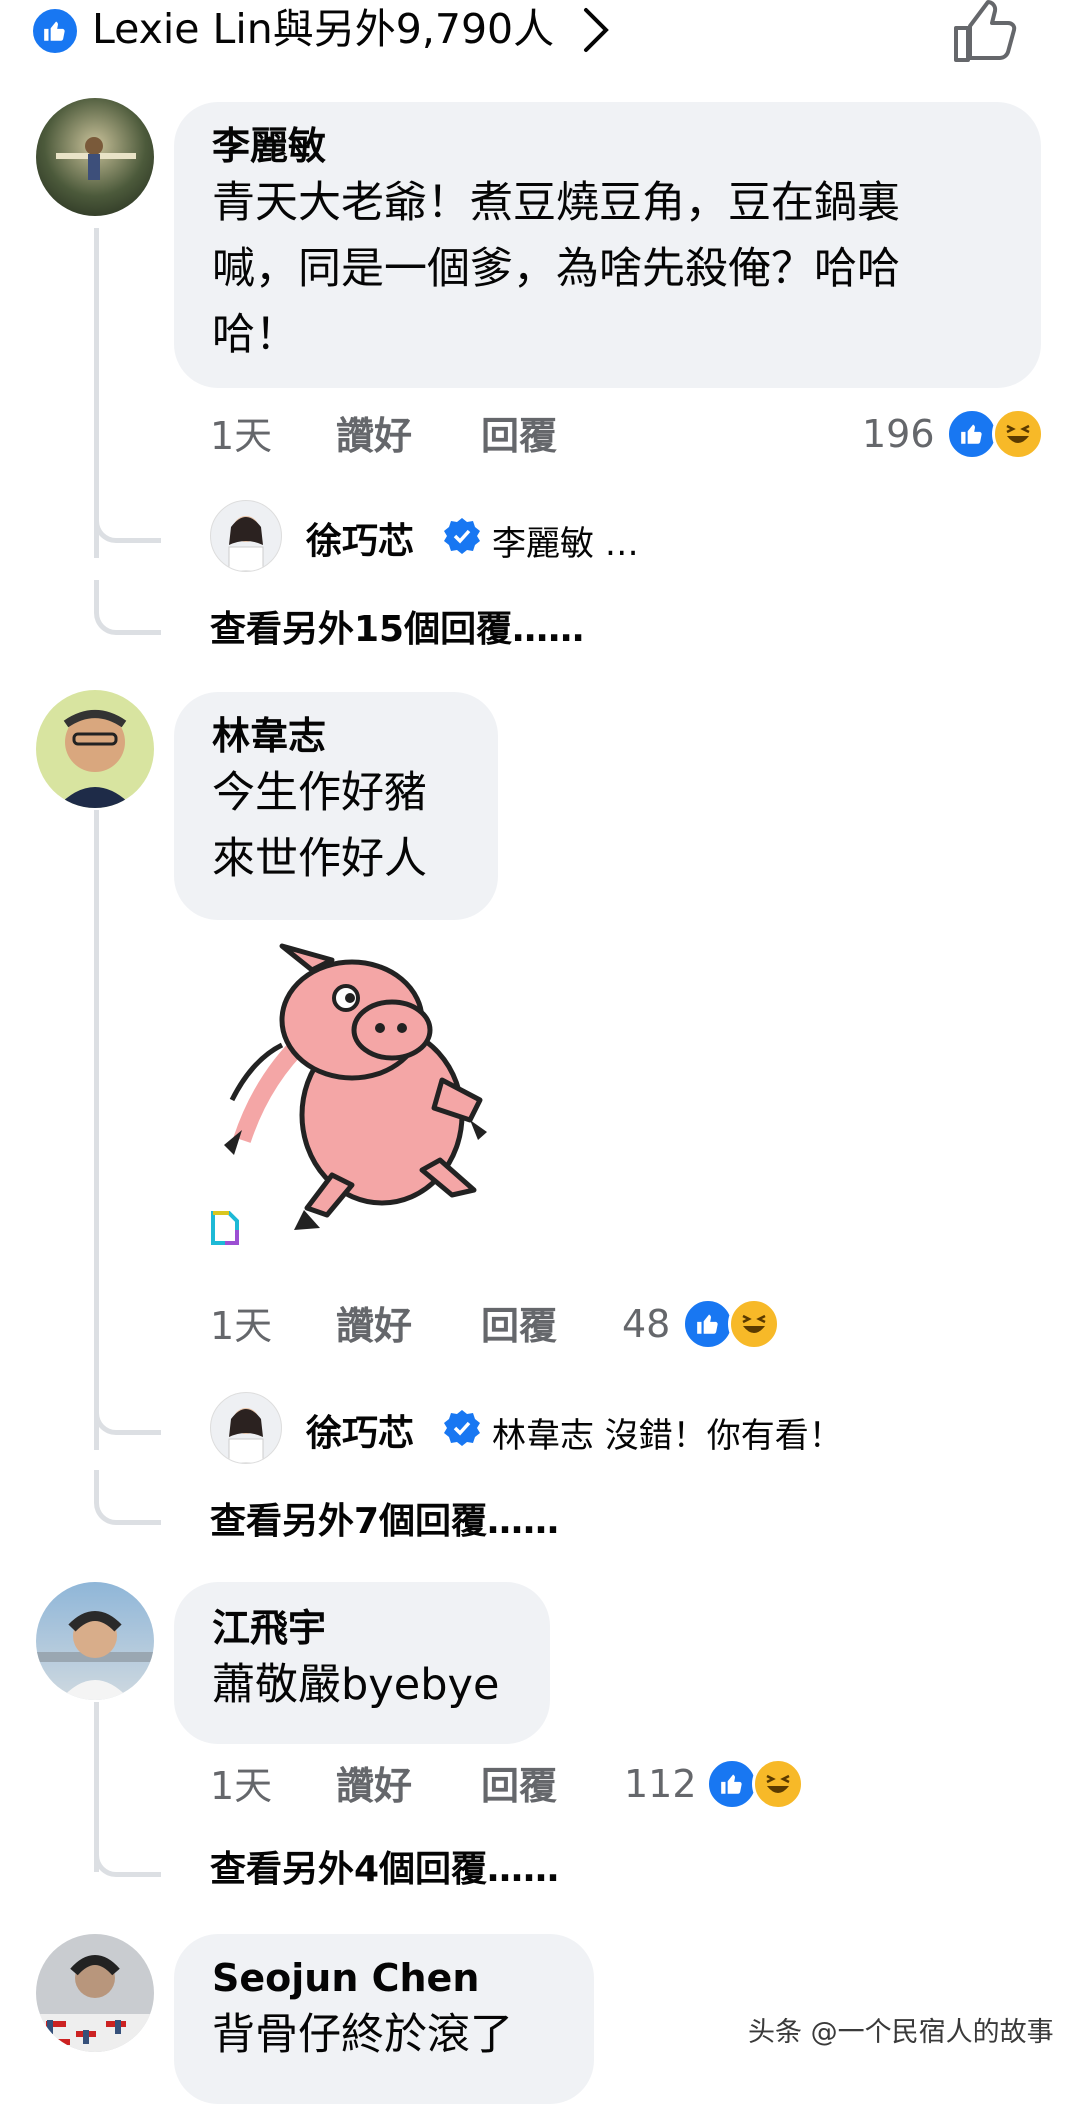 The width and height of the screenshot is (1080, 2104). Describe the element at coordinates (362, 2035) in the screenshot. I see `comment-text-line: 背骨仔終於滾了` at that location.